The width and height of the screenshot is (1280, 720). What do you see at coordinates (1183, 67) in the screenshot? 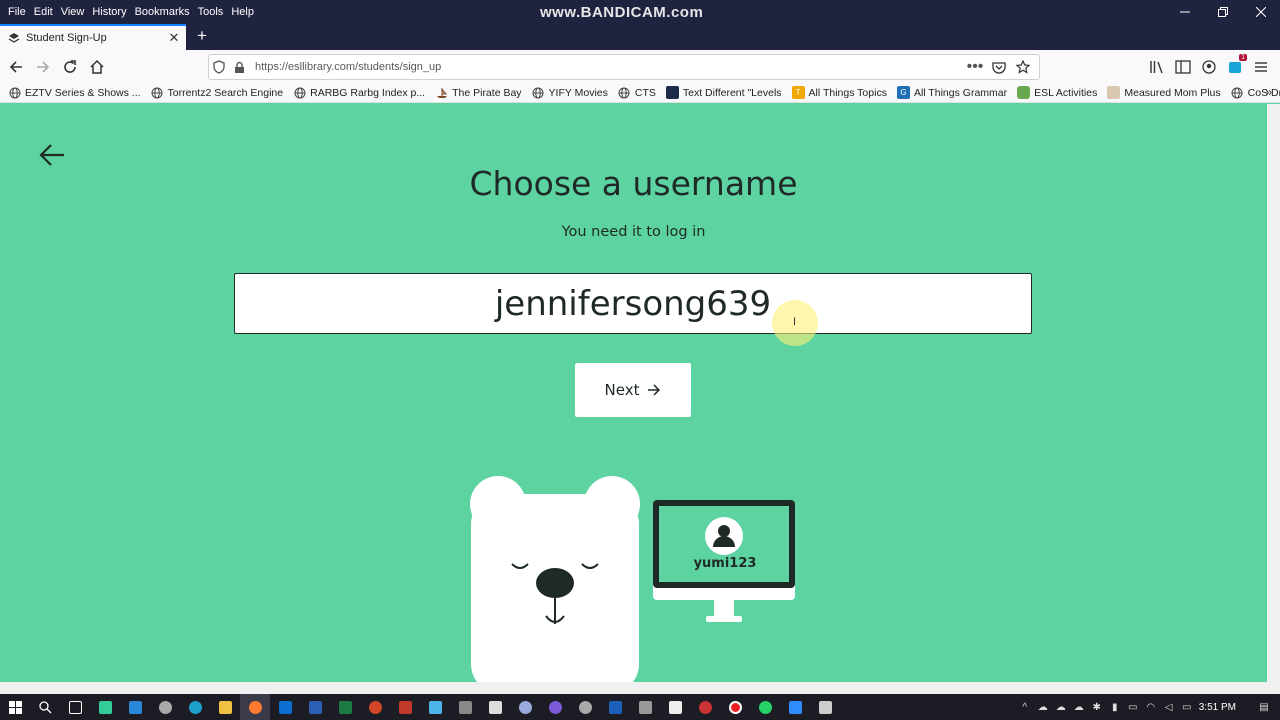
I see `sidebar-icon` at bounding box center [1183, 67].